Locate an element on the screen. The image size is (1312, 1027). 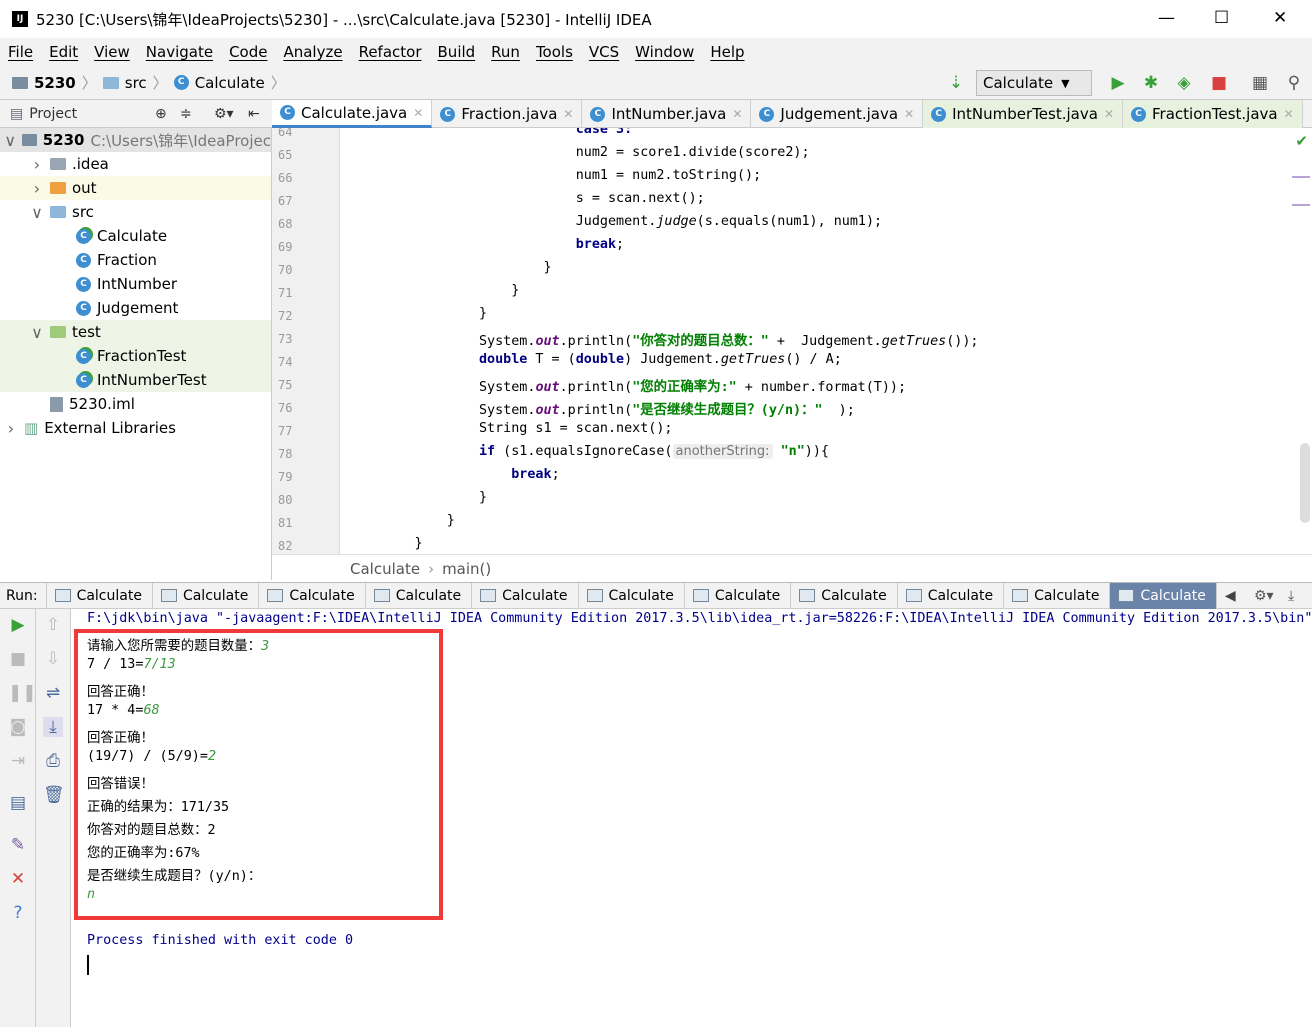
menu-file: File is located at coordinates (20, 52).